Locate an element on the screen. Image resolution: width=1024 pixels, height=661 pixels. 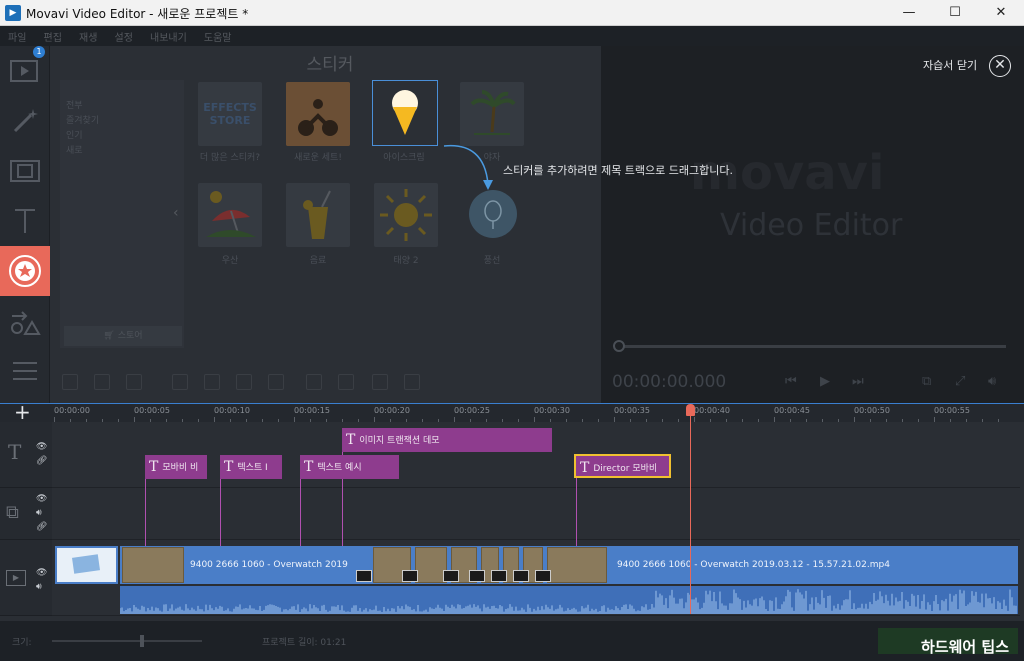
sticker-tile-umbrella is located at coordinates (230, 215).